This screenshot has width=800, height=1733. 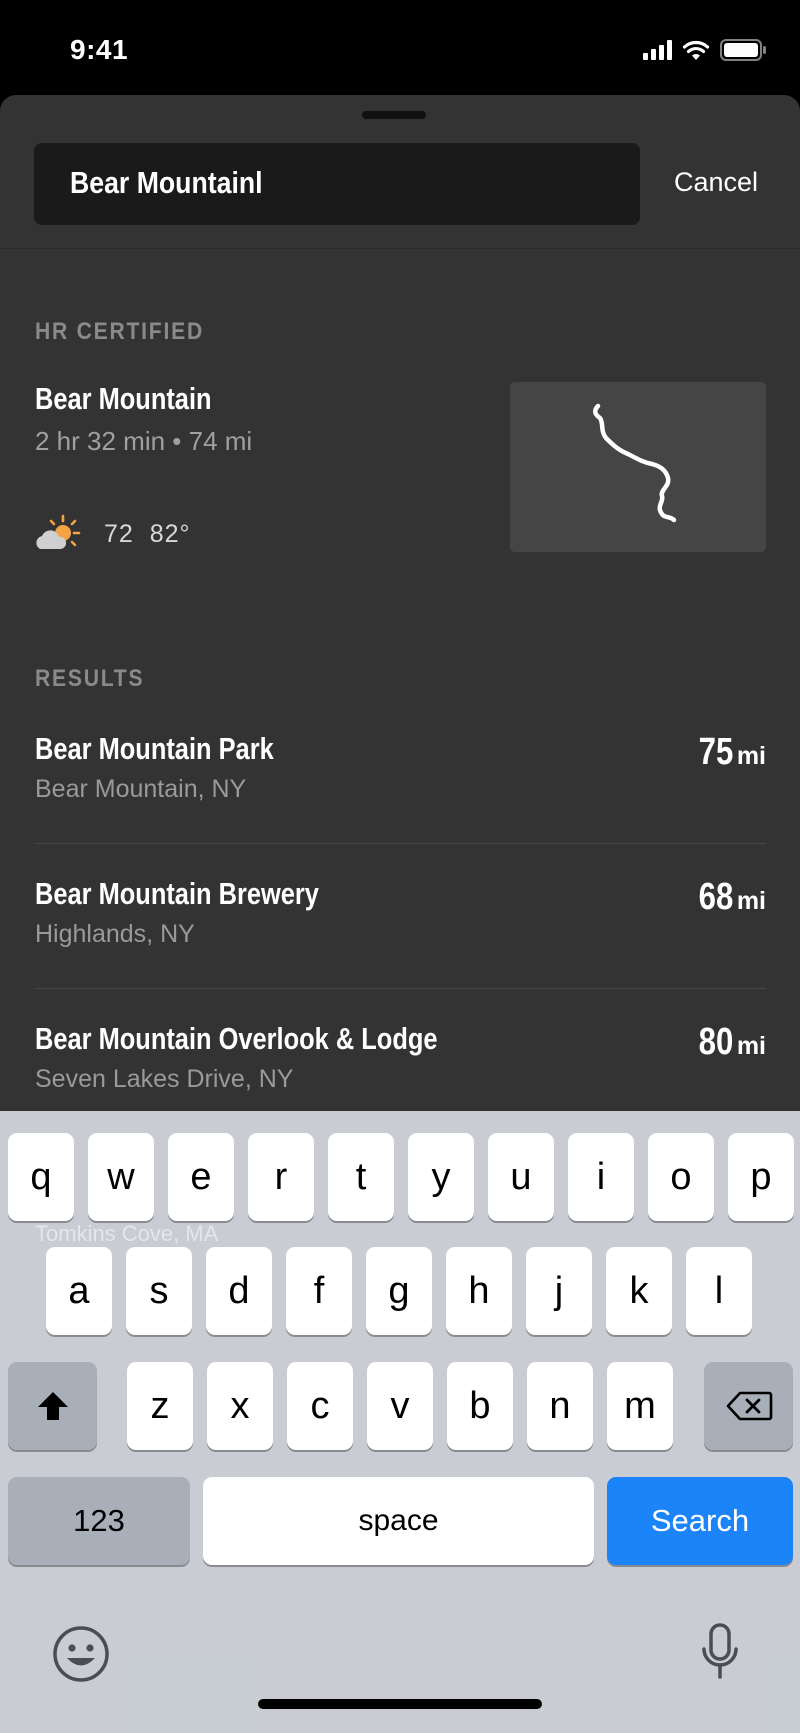 I want to click on search-key: Search, so click(x=700, y=1521).